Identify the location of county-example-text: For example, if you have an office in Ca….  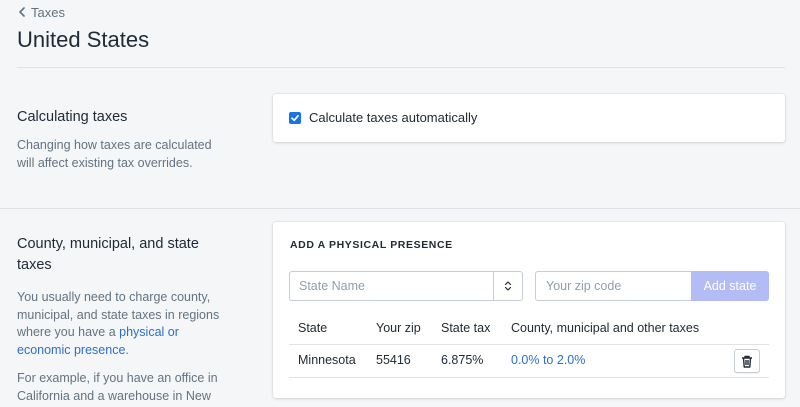
(124, 387).